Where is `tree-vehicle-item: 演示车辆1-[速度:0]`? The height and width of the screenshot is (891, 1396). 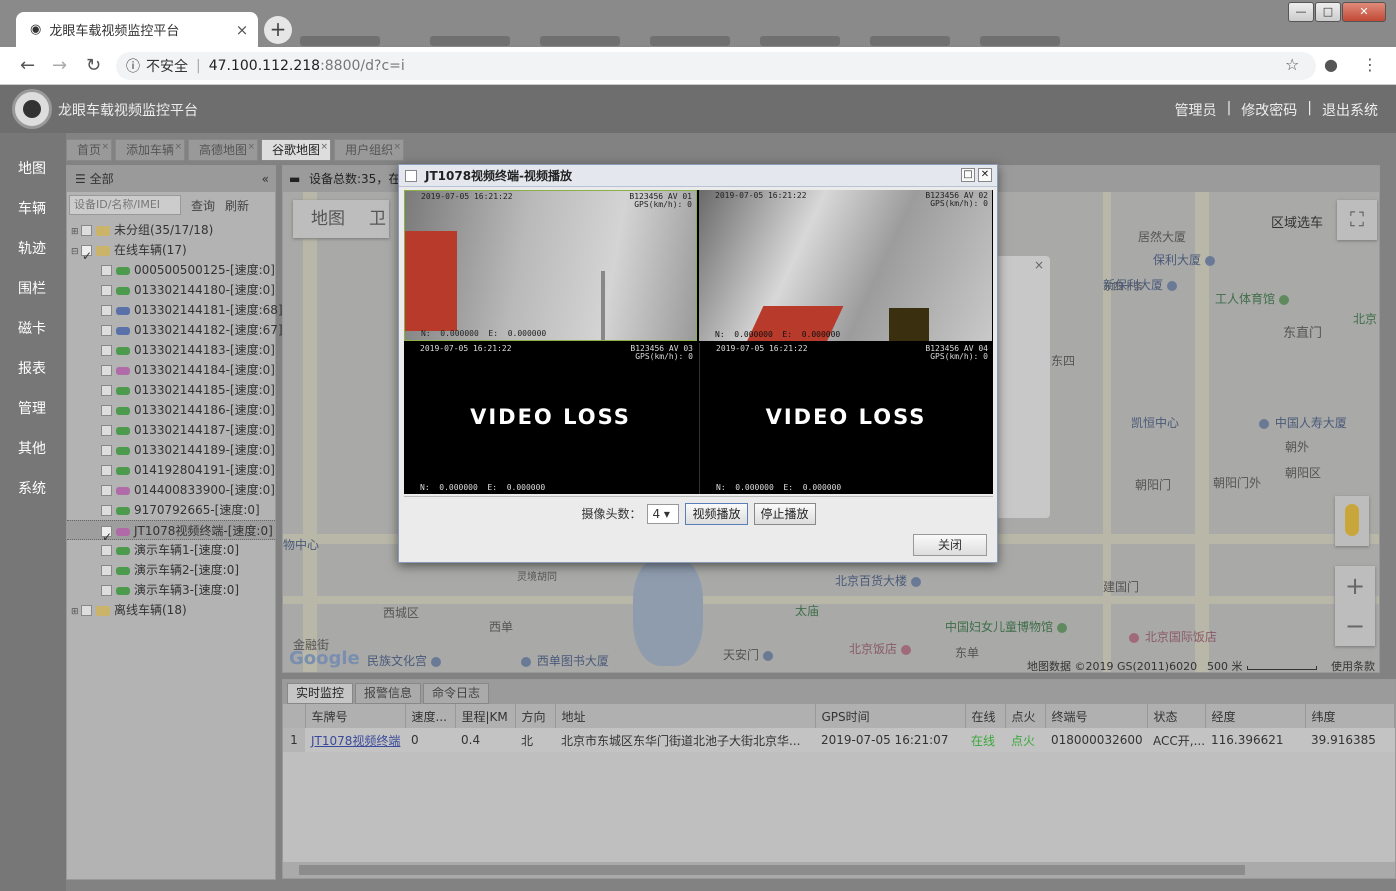 tree-vehicle-item: 演示车辆1-[速度:0] is located at coordinates (171, 550).